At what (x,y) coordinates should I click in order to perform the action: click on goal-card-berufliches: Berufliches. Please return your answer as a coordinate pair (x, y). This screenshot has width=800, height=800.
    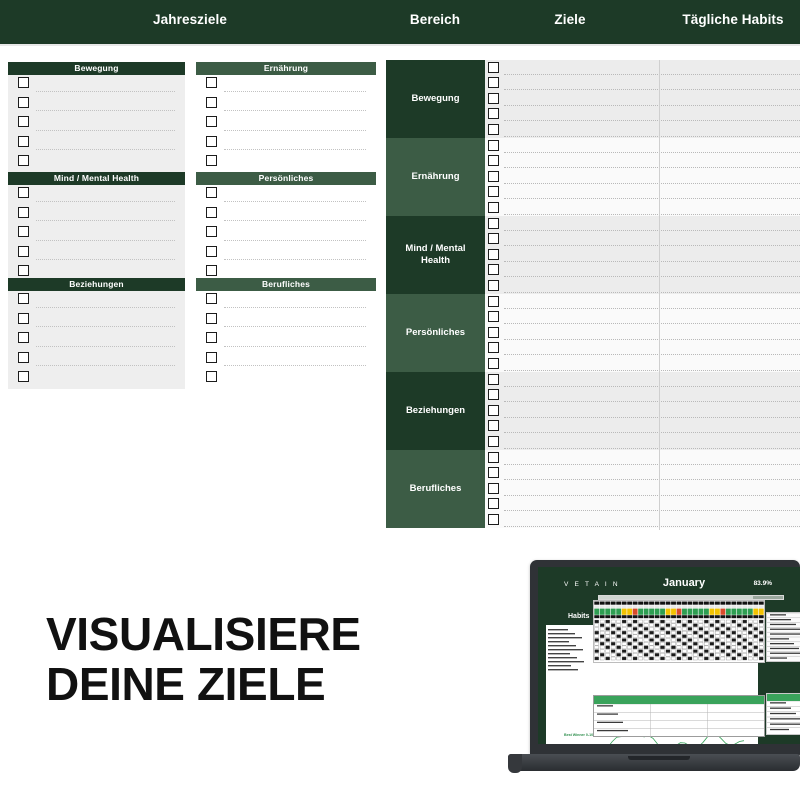
    Looking at the image, I should click on (286, 333).